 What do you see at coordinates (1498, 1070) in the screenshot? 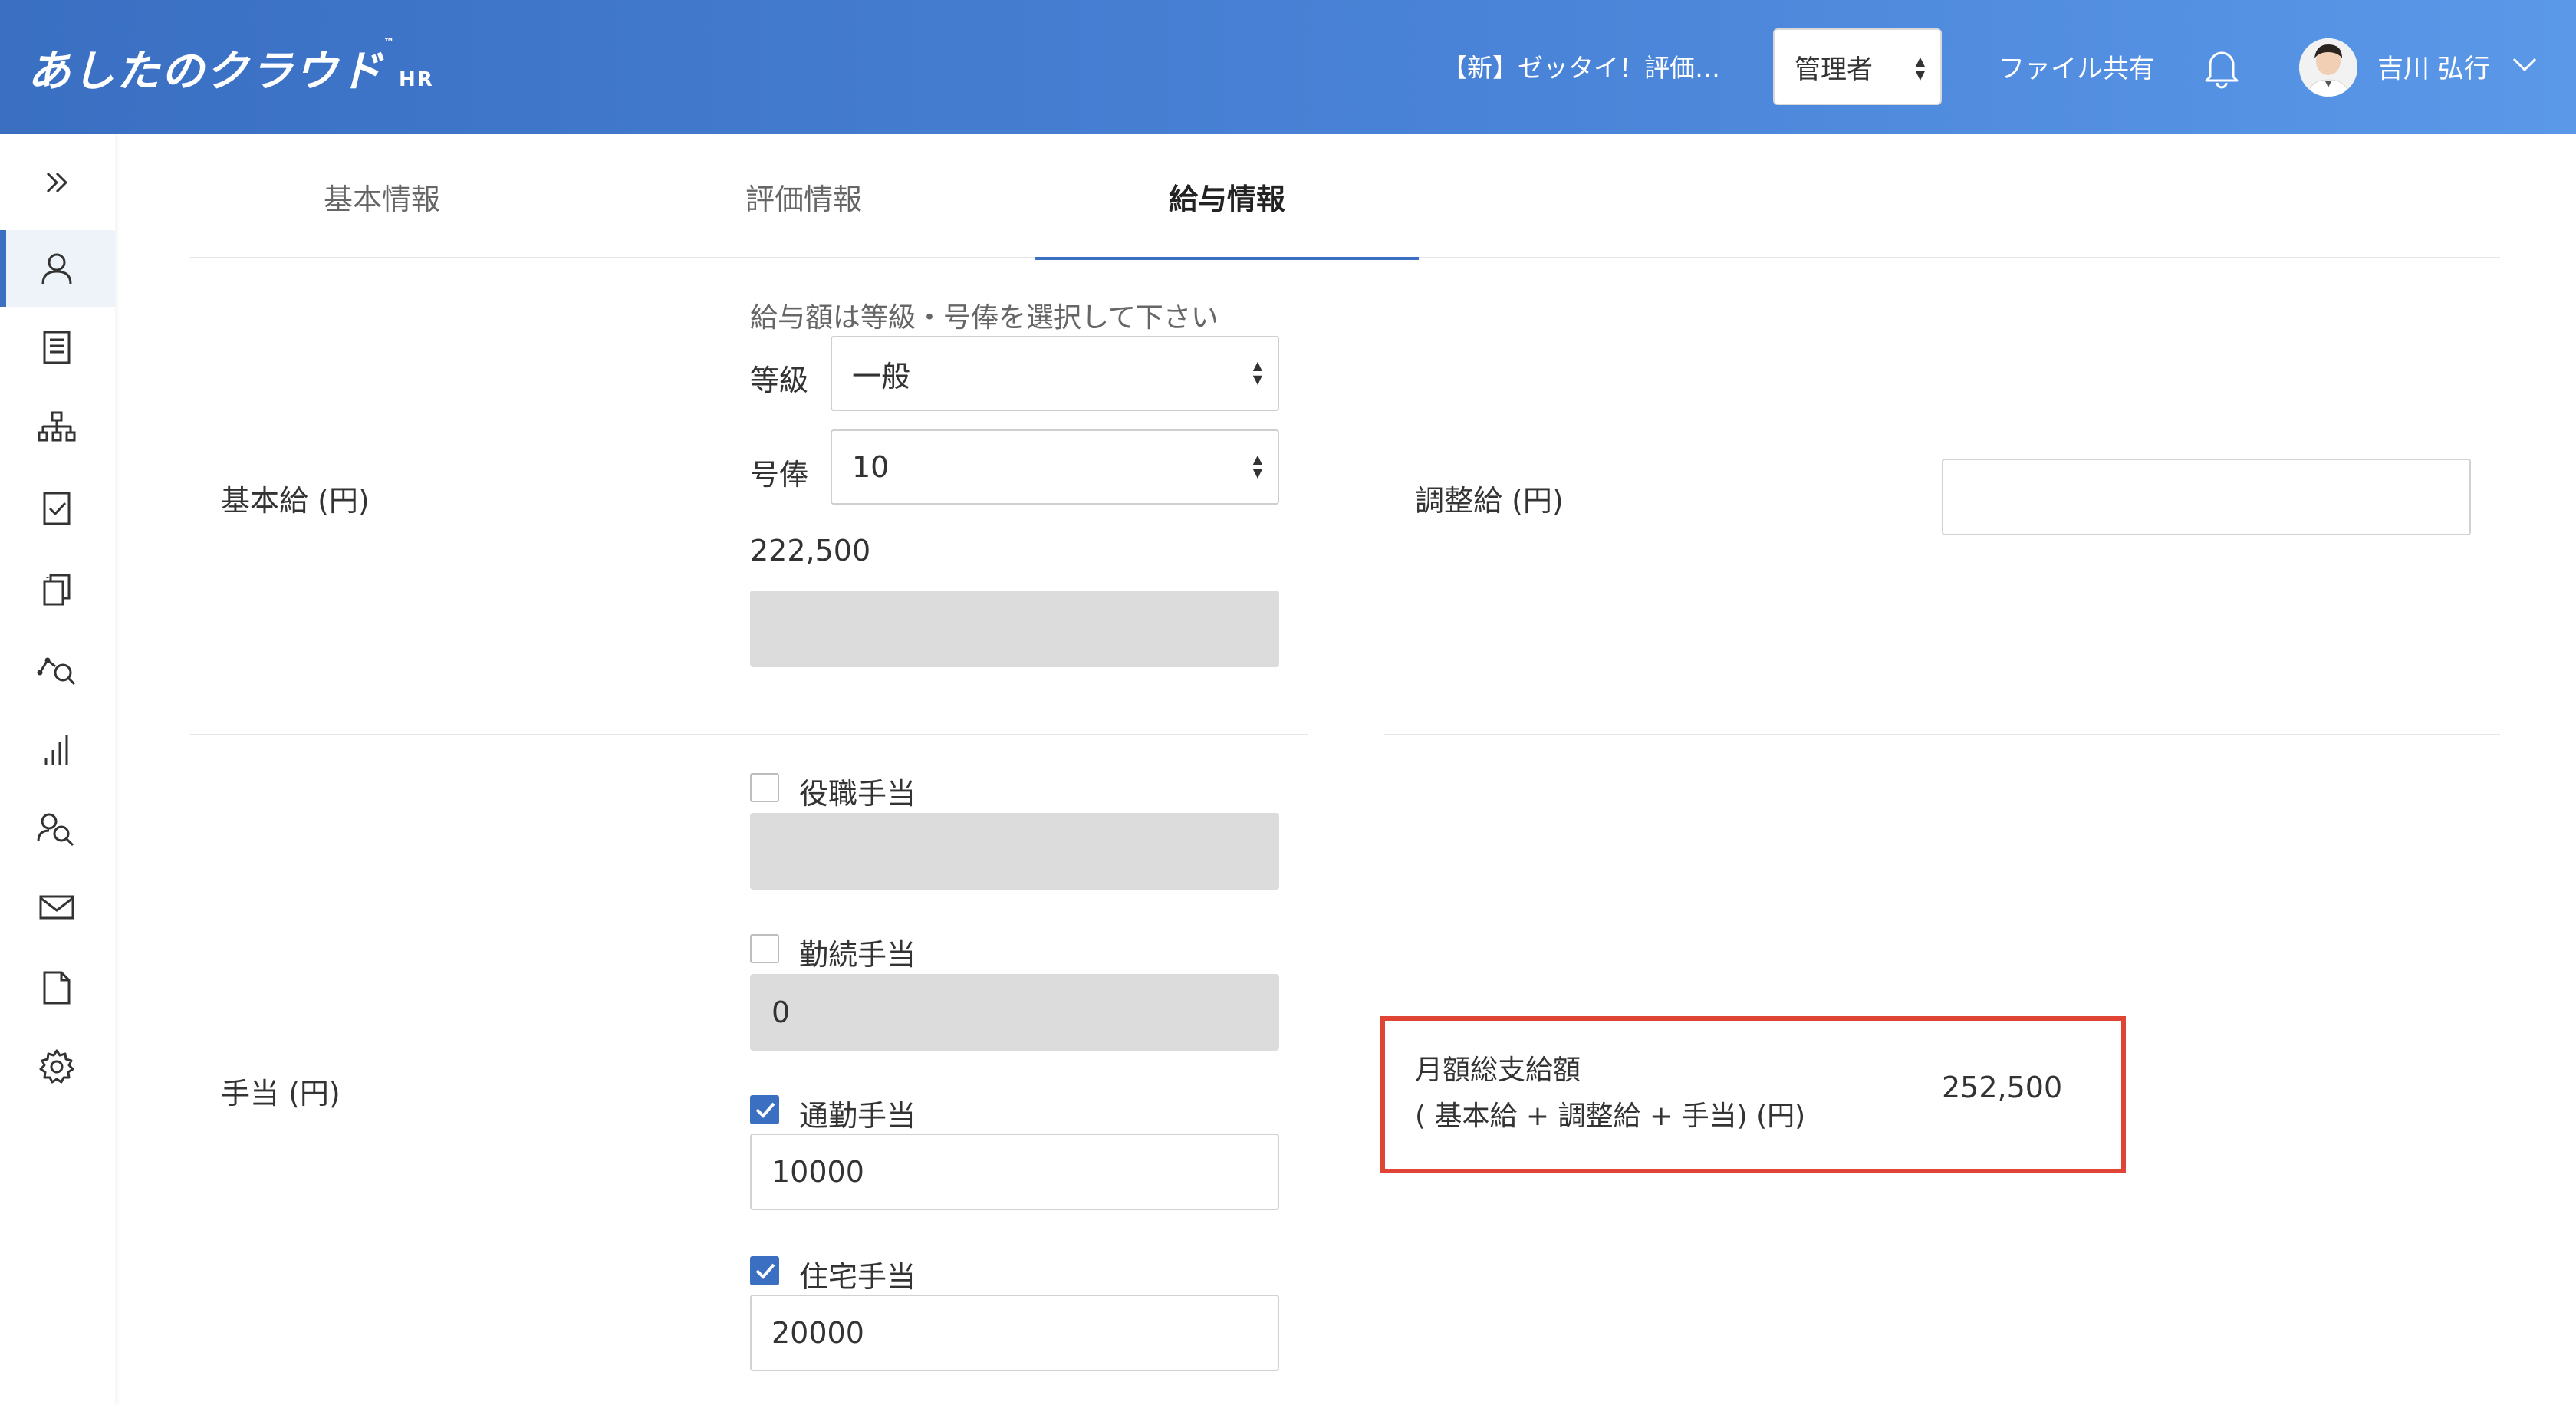
I see `total-label-line1: 月額総支給額` at bounding box center [1498, 1070].